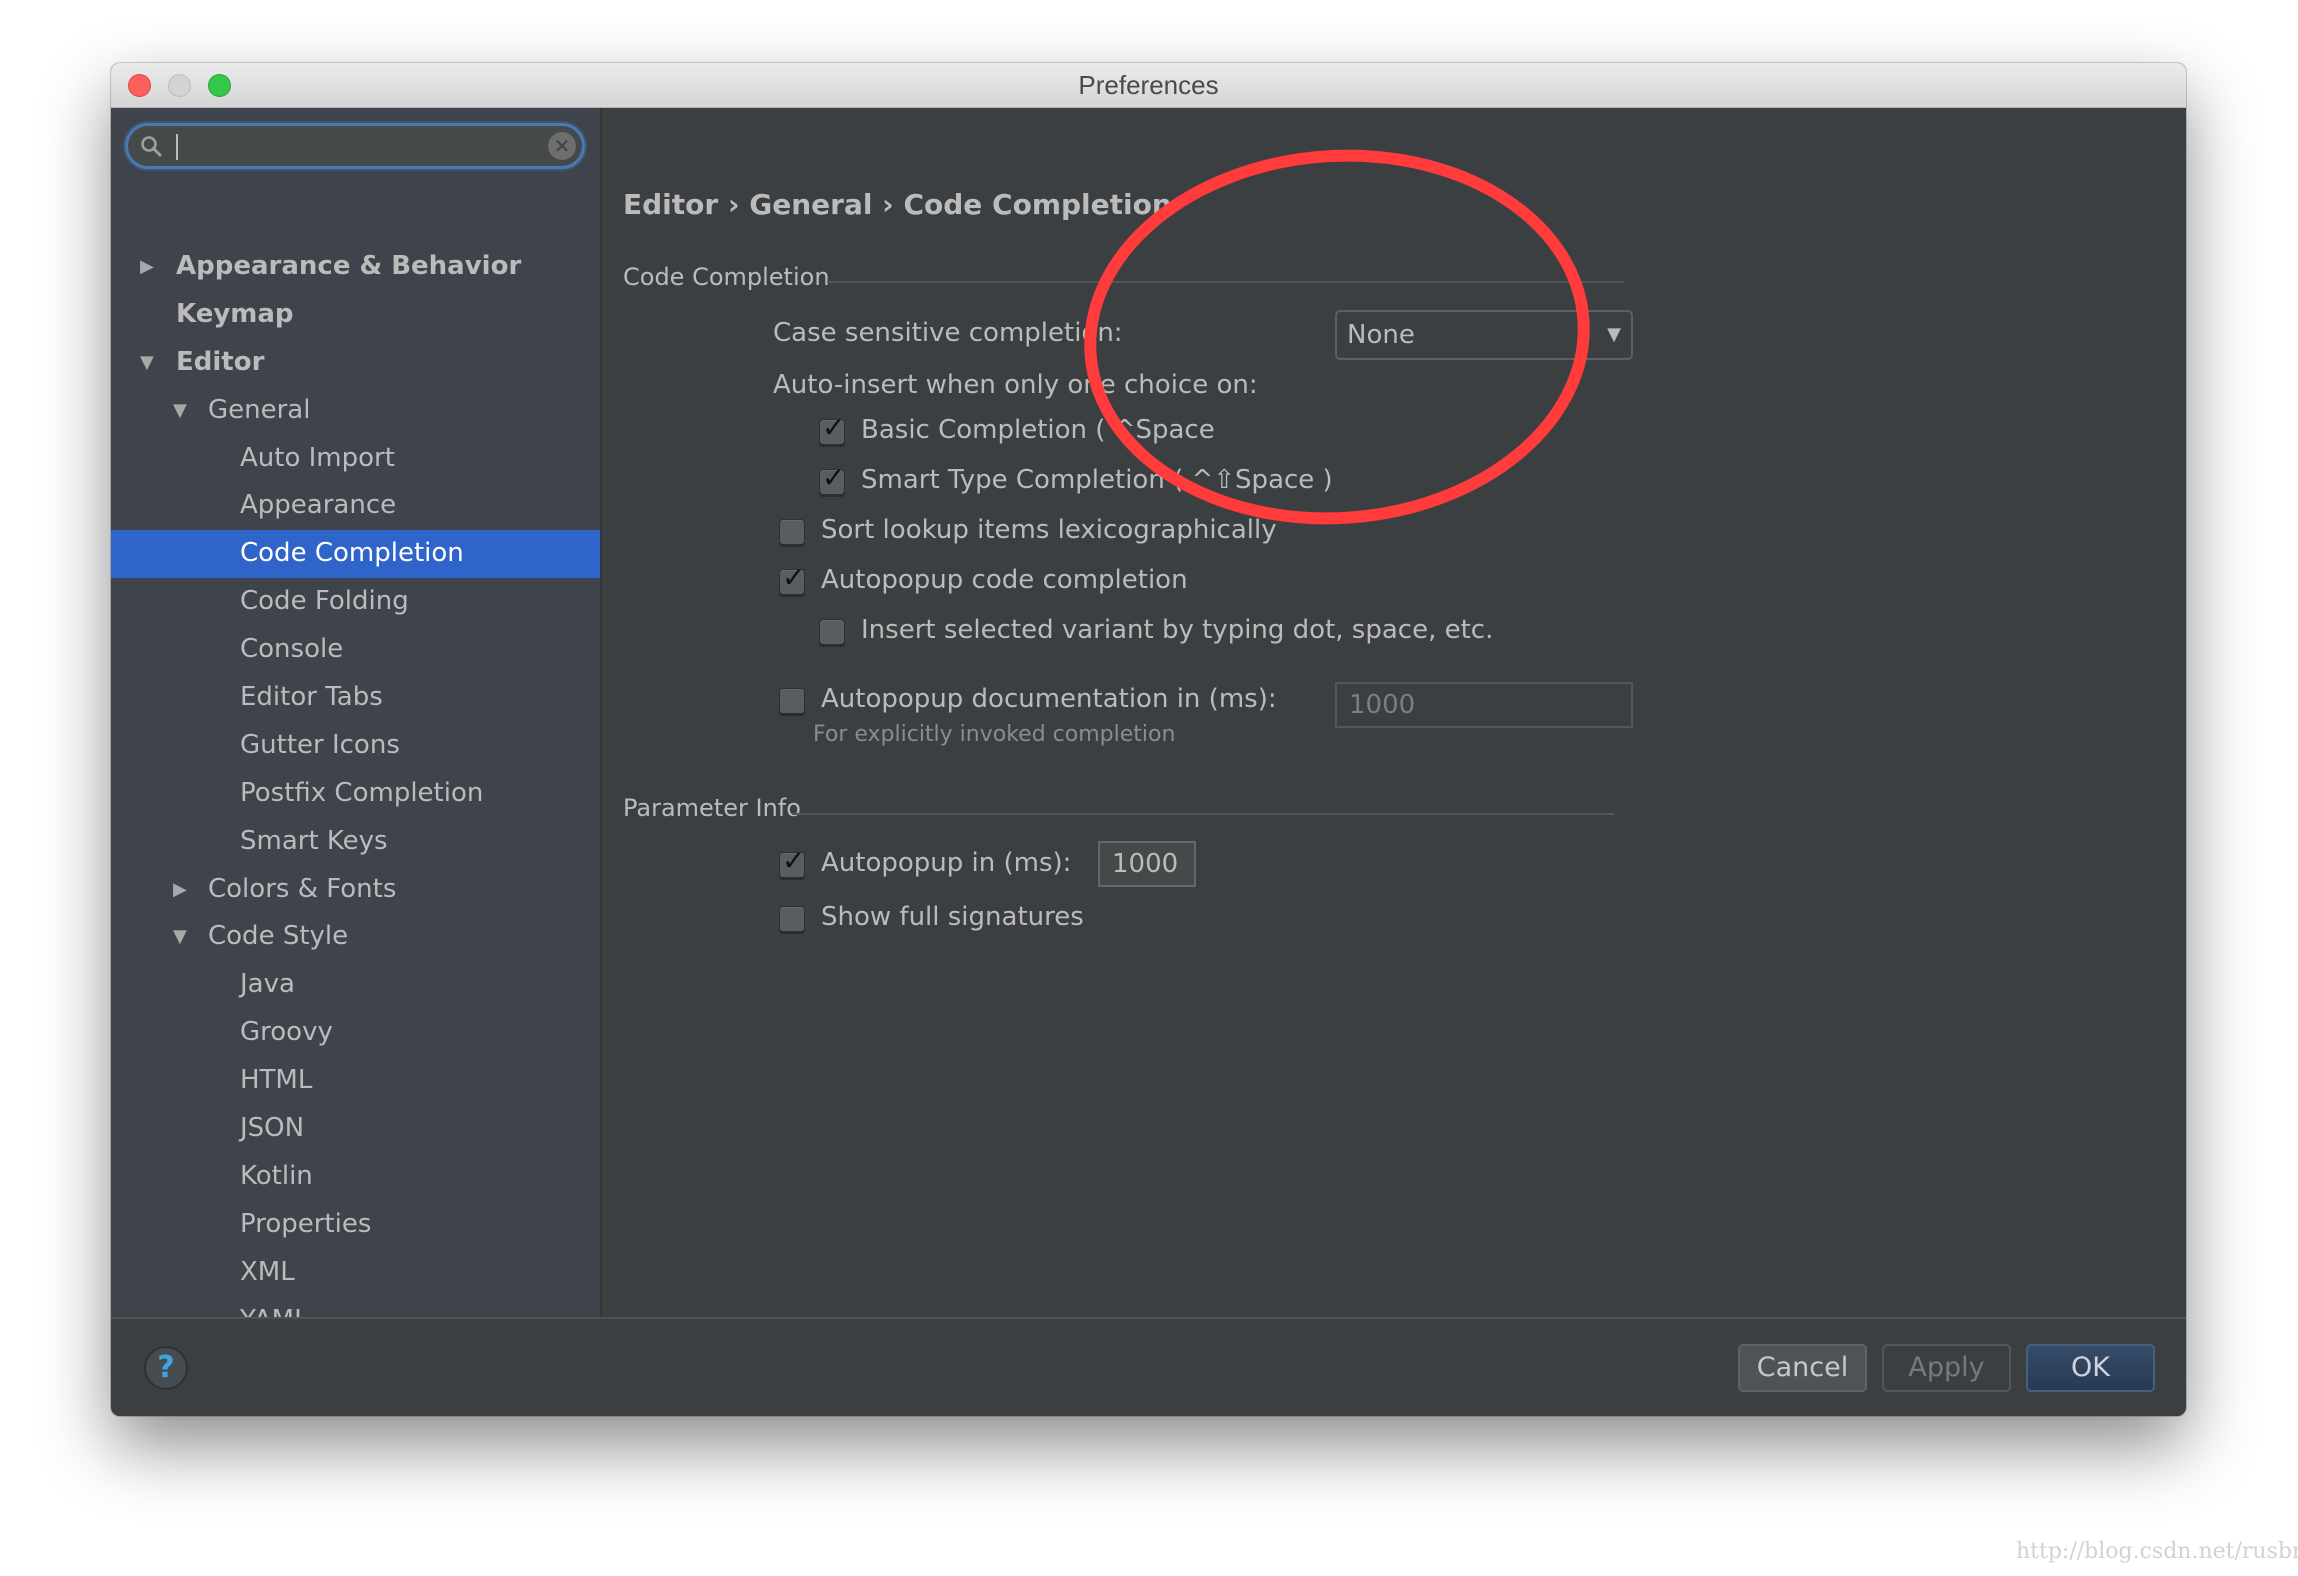 The image size is (2298, 1576). What do you see at coordinates (362, 792) in the screenshot?
I see `sidebar-item-label: Postfix Completion` at bounding box center [362, 792].